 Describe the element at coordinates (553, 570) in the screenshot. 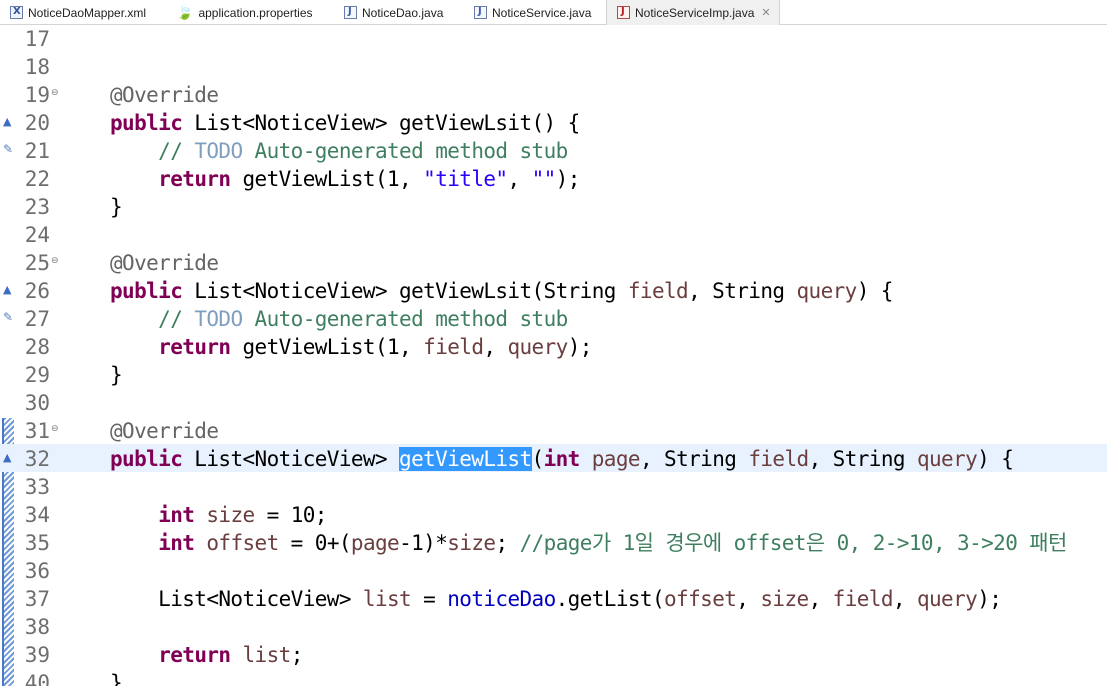

I see `code-line: 36` at that location.